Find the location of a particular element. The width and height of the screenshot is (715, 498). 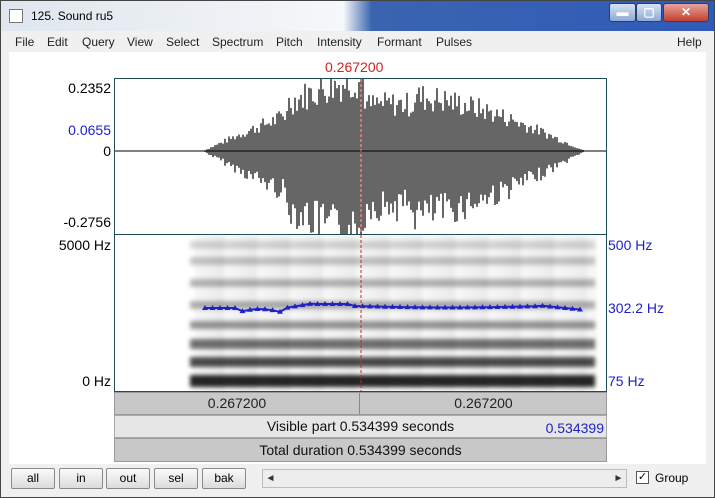

time-bar-left: 0.267200 is located at coordinates (237, 403).